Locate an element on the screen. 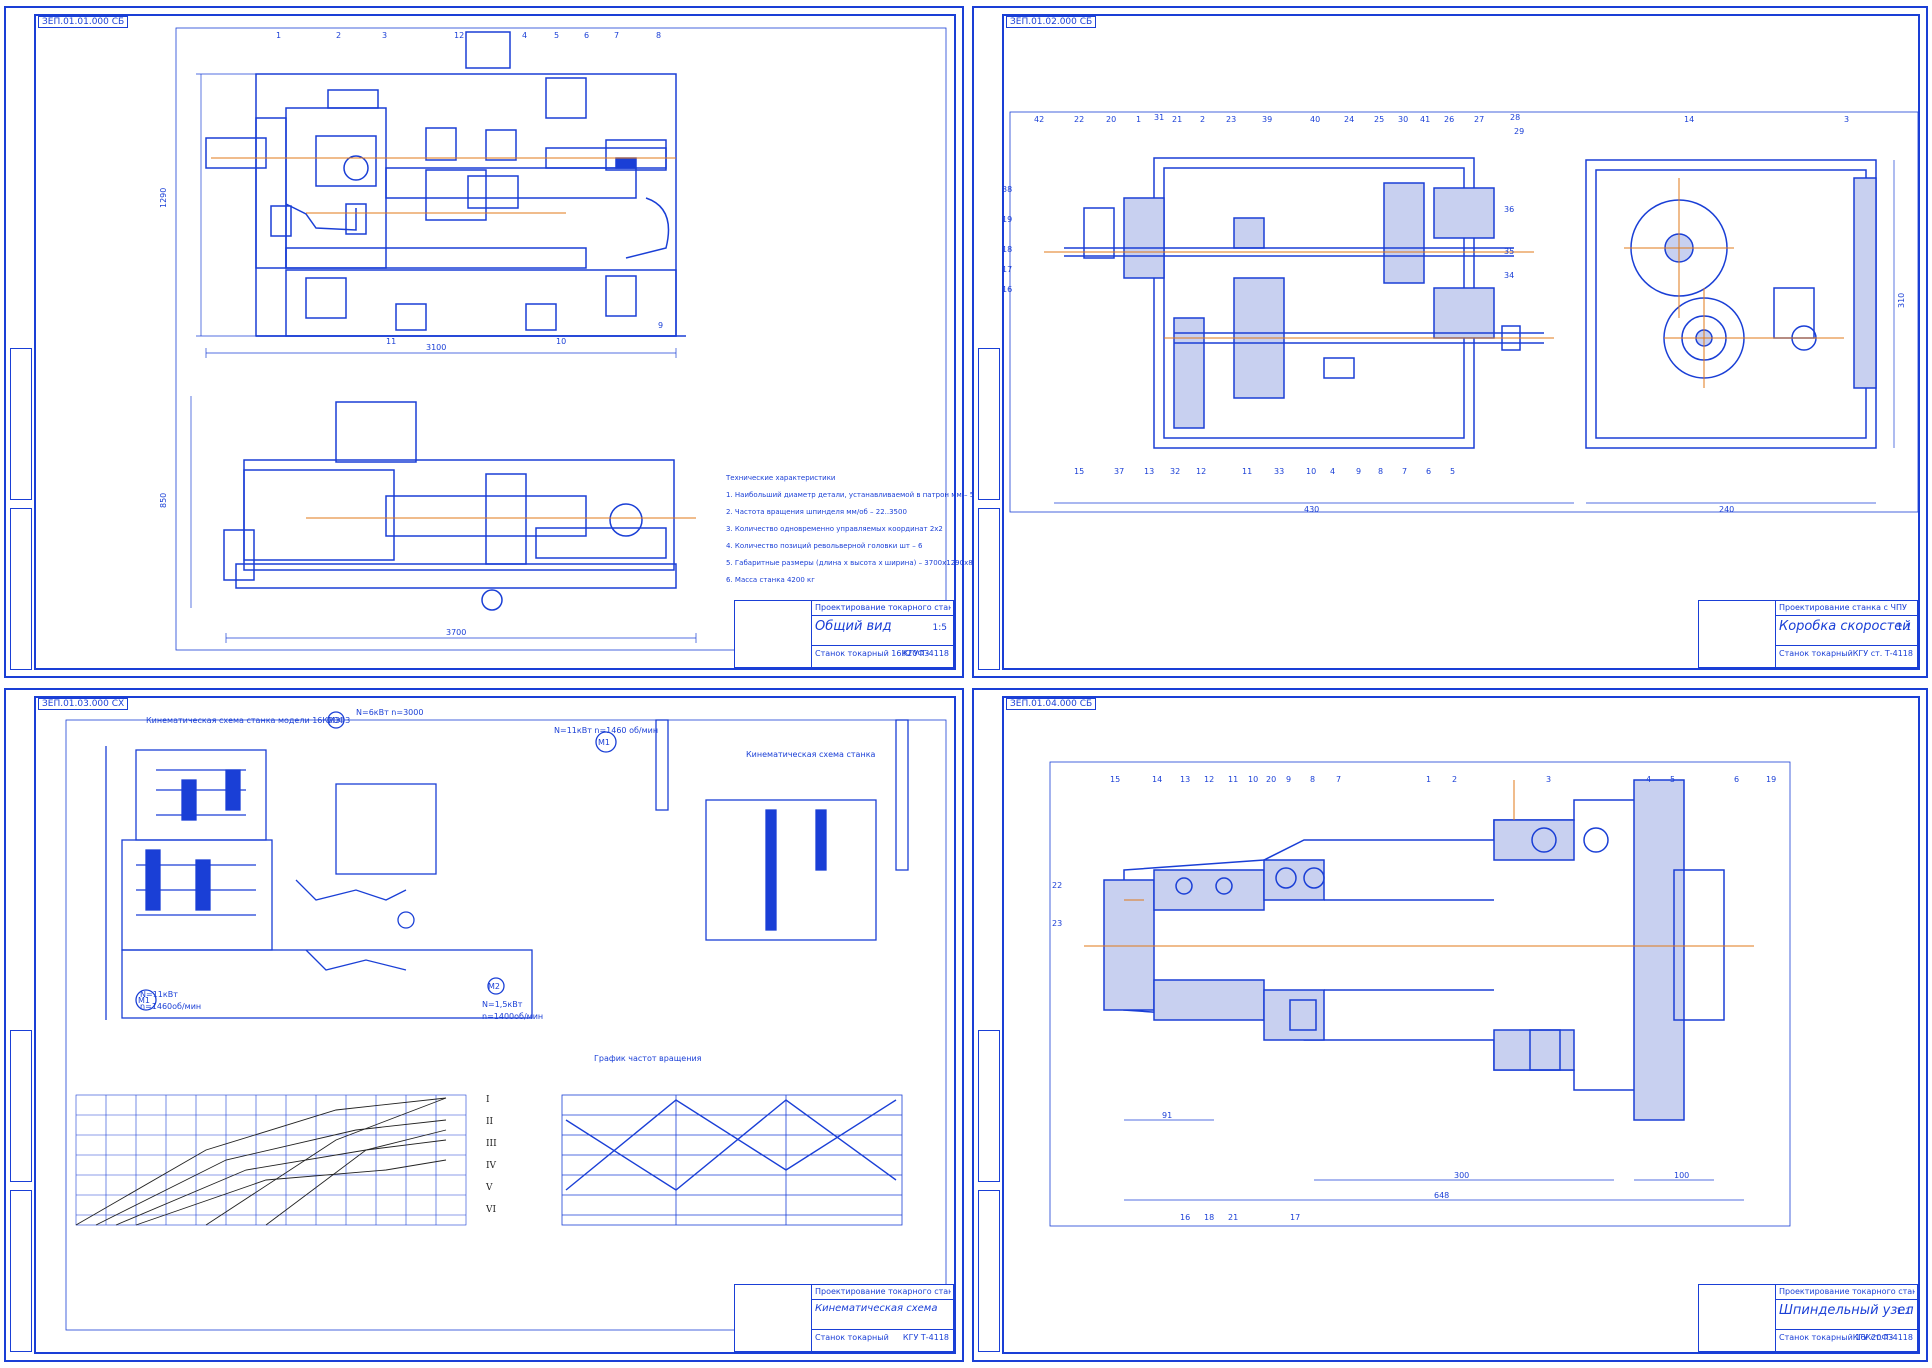  callout: 40 is located at coordinates (1315, 119).